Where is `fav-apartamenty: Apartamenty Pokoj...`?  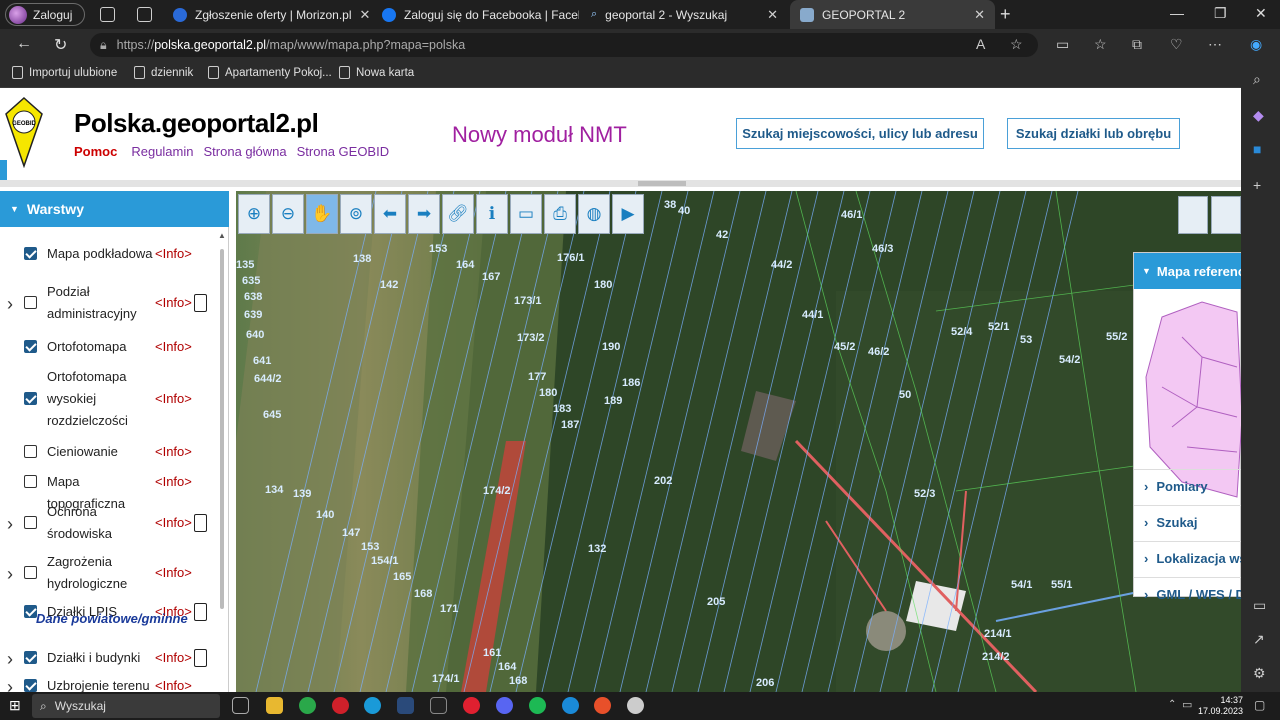
fav-apartamenty: Apartamenty Pokoj... is located at coordinates (270, 72).